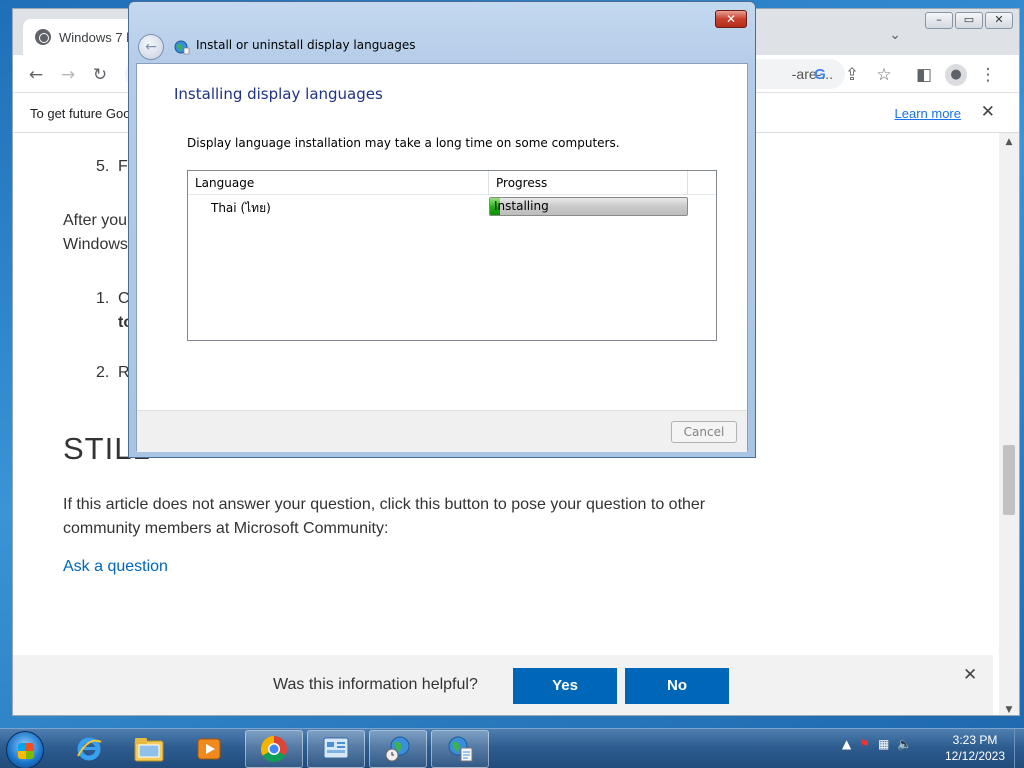 This screenshot has width=1024, height=768. What do you see at coordinates (98, 37) in the screenshot?
I see `tab-title: Windows 7 la` at bounding box center [98, 37].